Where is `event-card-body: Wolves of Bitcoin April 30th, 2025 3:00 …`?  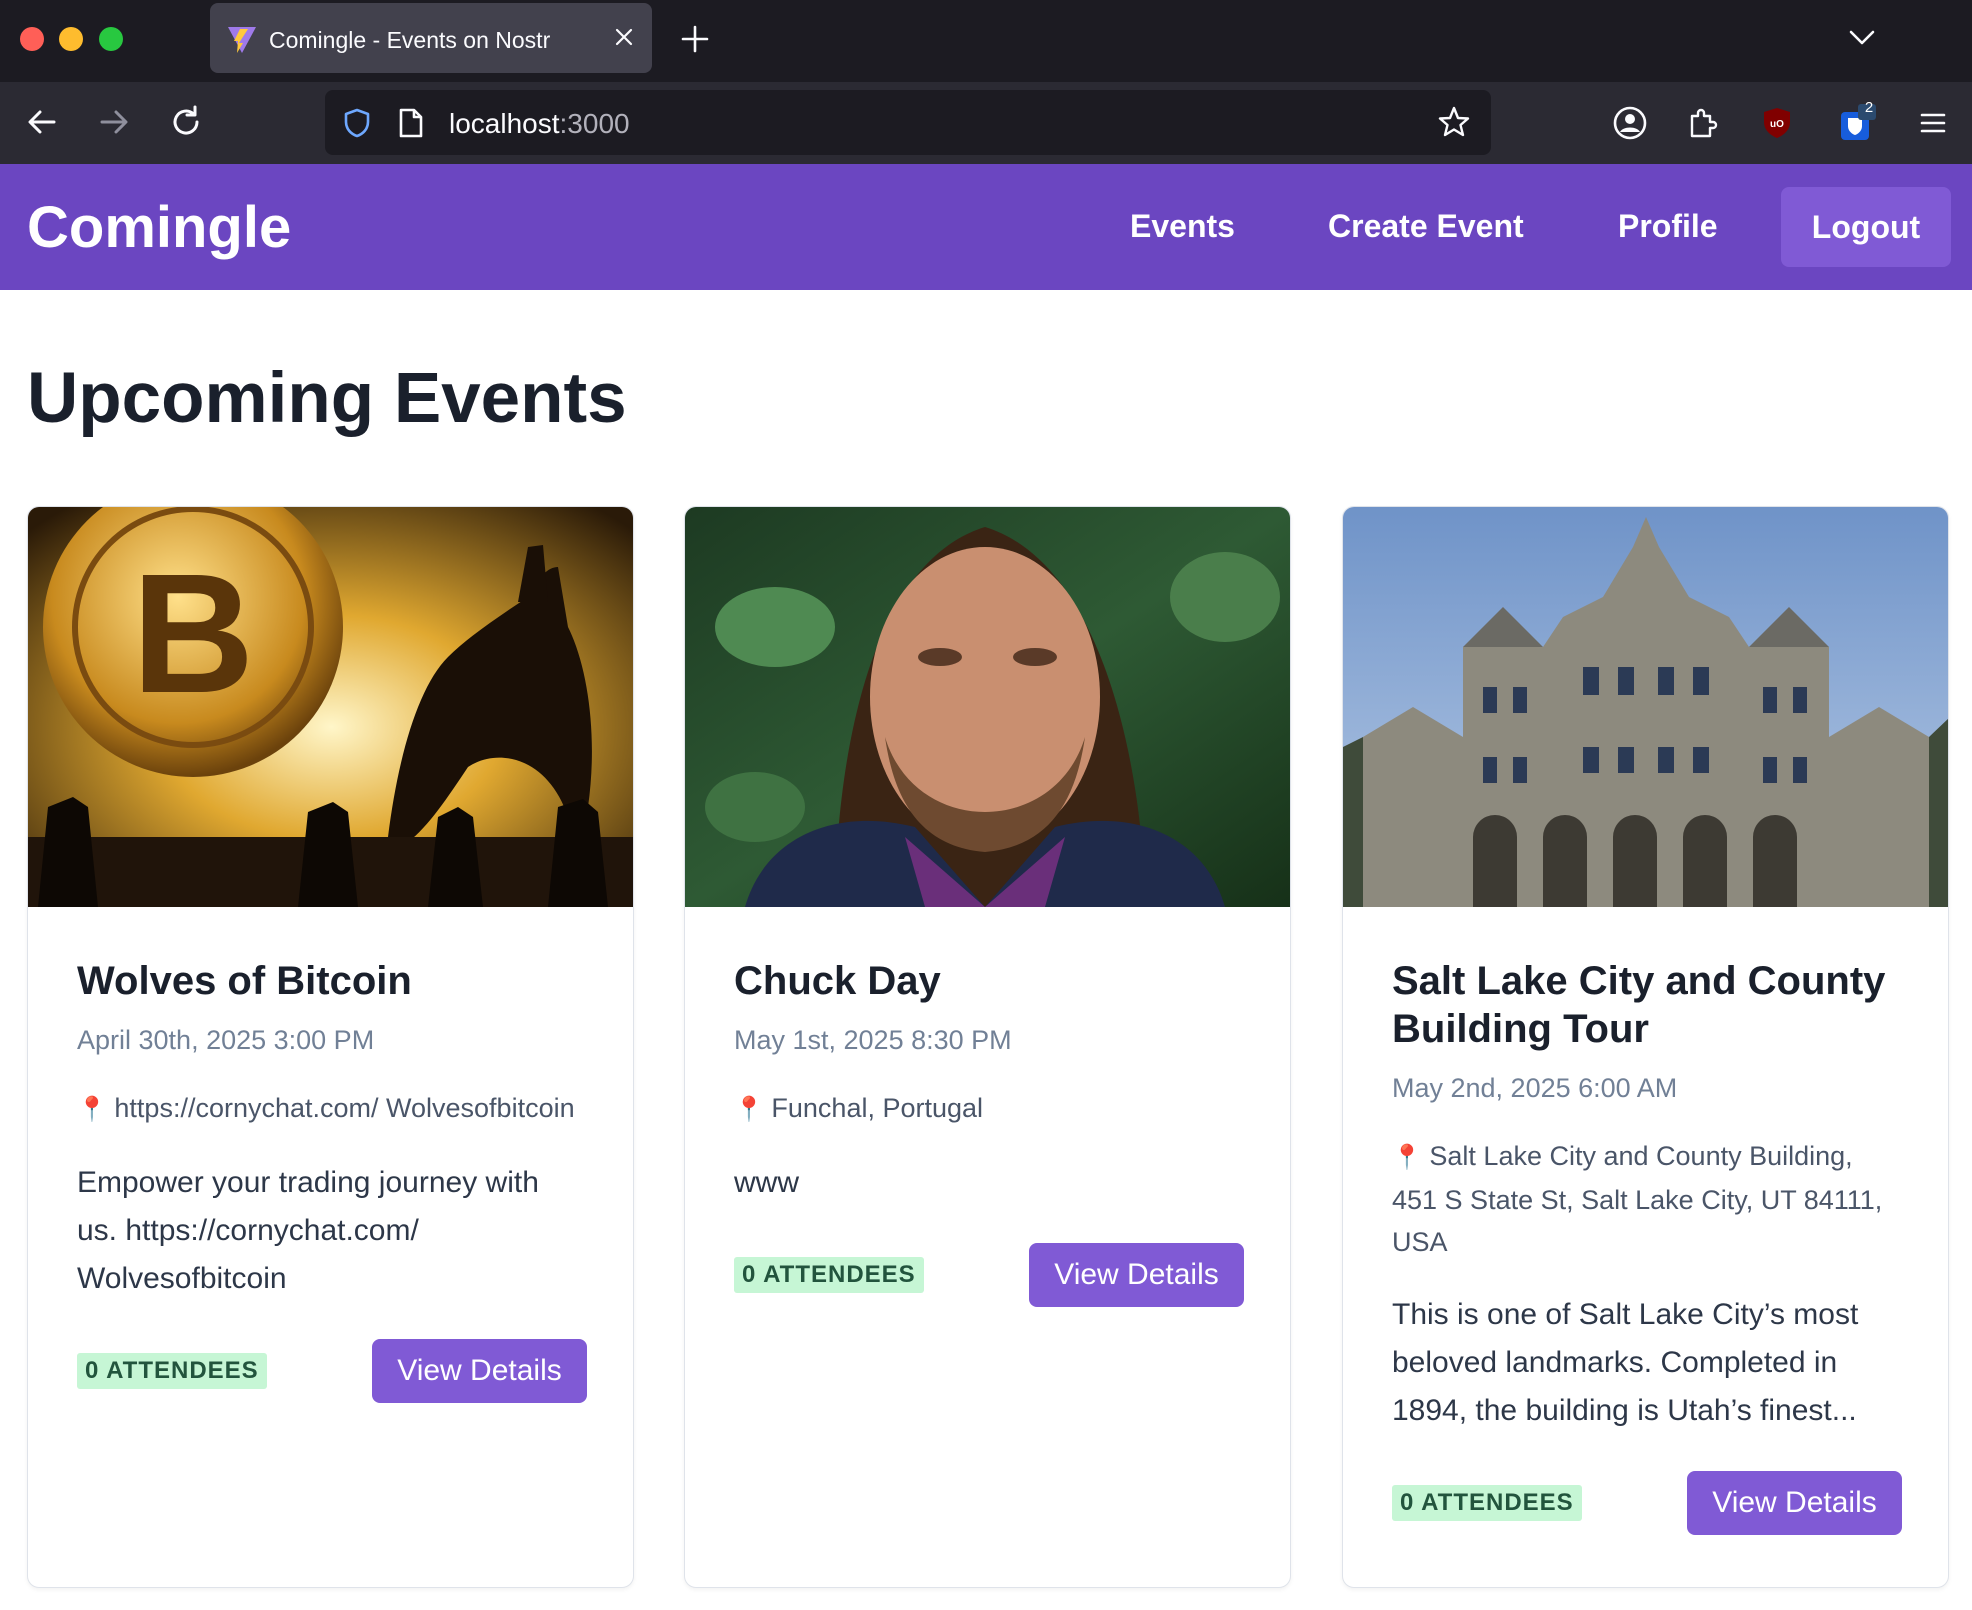
event-card-body: Wolves of Bitcoin April 30th, 2025 3:00 … is located at coordinates (332, 1180).